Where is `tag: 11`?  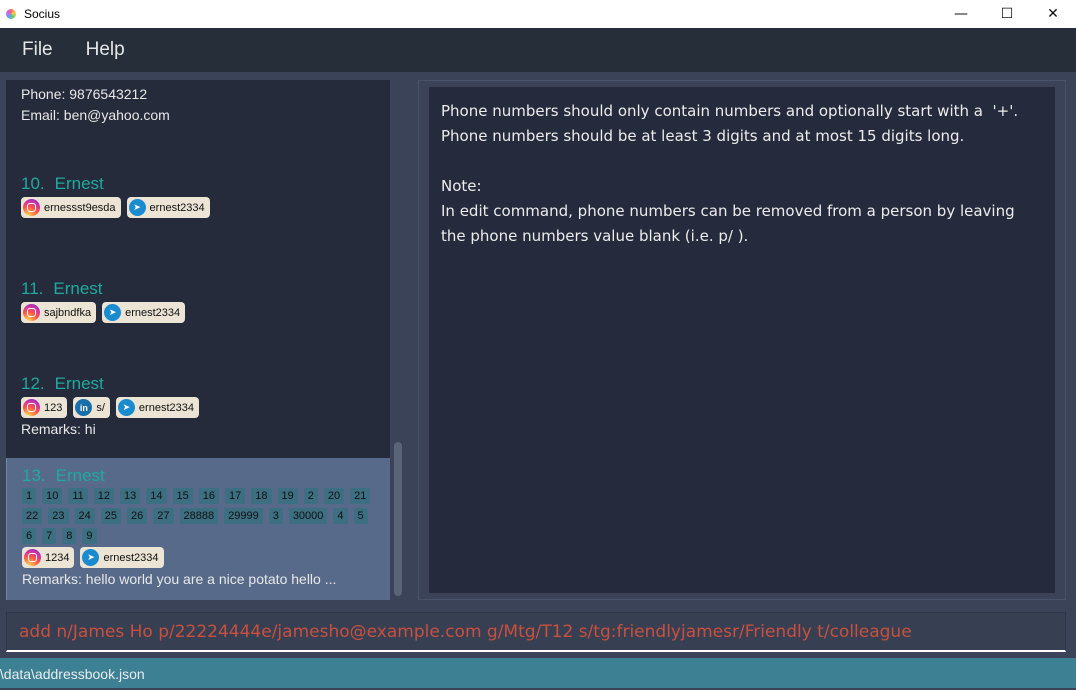
tag: 11 is located at coordinates (78, 496).